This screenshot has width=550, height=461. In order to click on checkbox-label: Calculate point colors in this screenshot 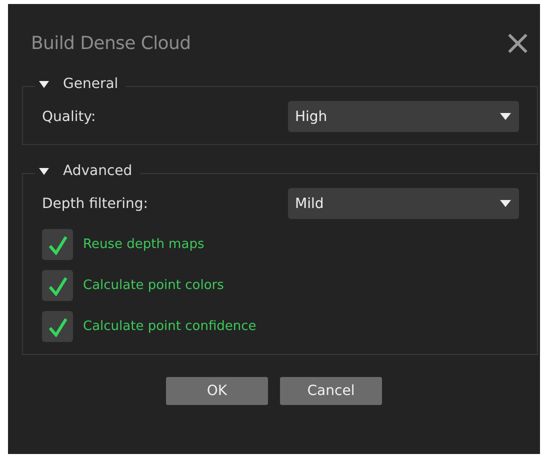, I will do `click(153, 285)`.